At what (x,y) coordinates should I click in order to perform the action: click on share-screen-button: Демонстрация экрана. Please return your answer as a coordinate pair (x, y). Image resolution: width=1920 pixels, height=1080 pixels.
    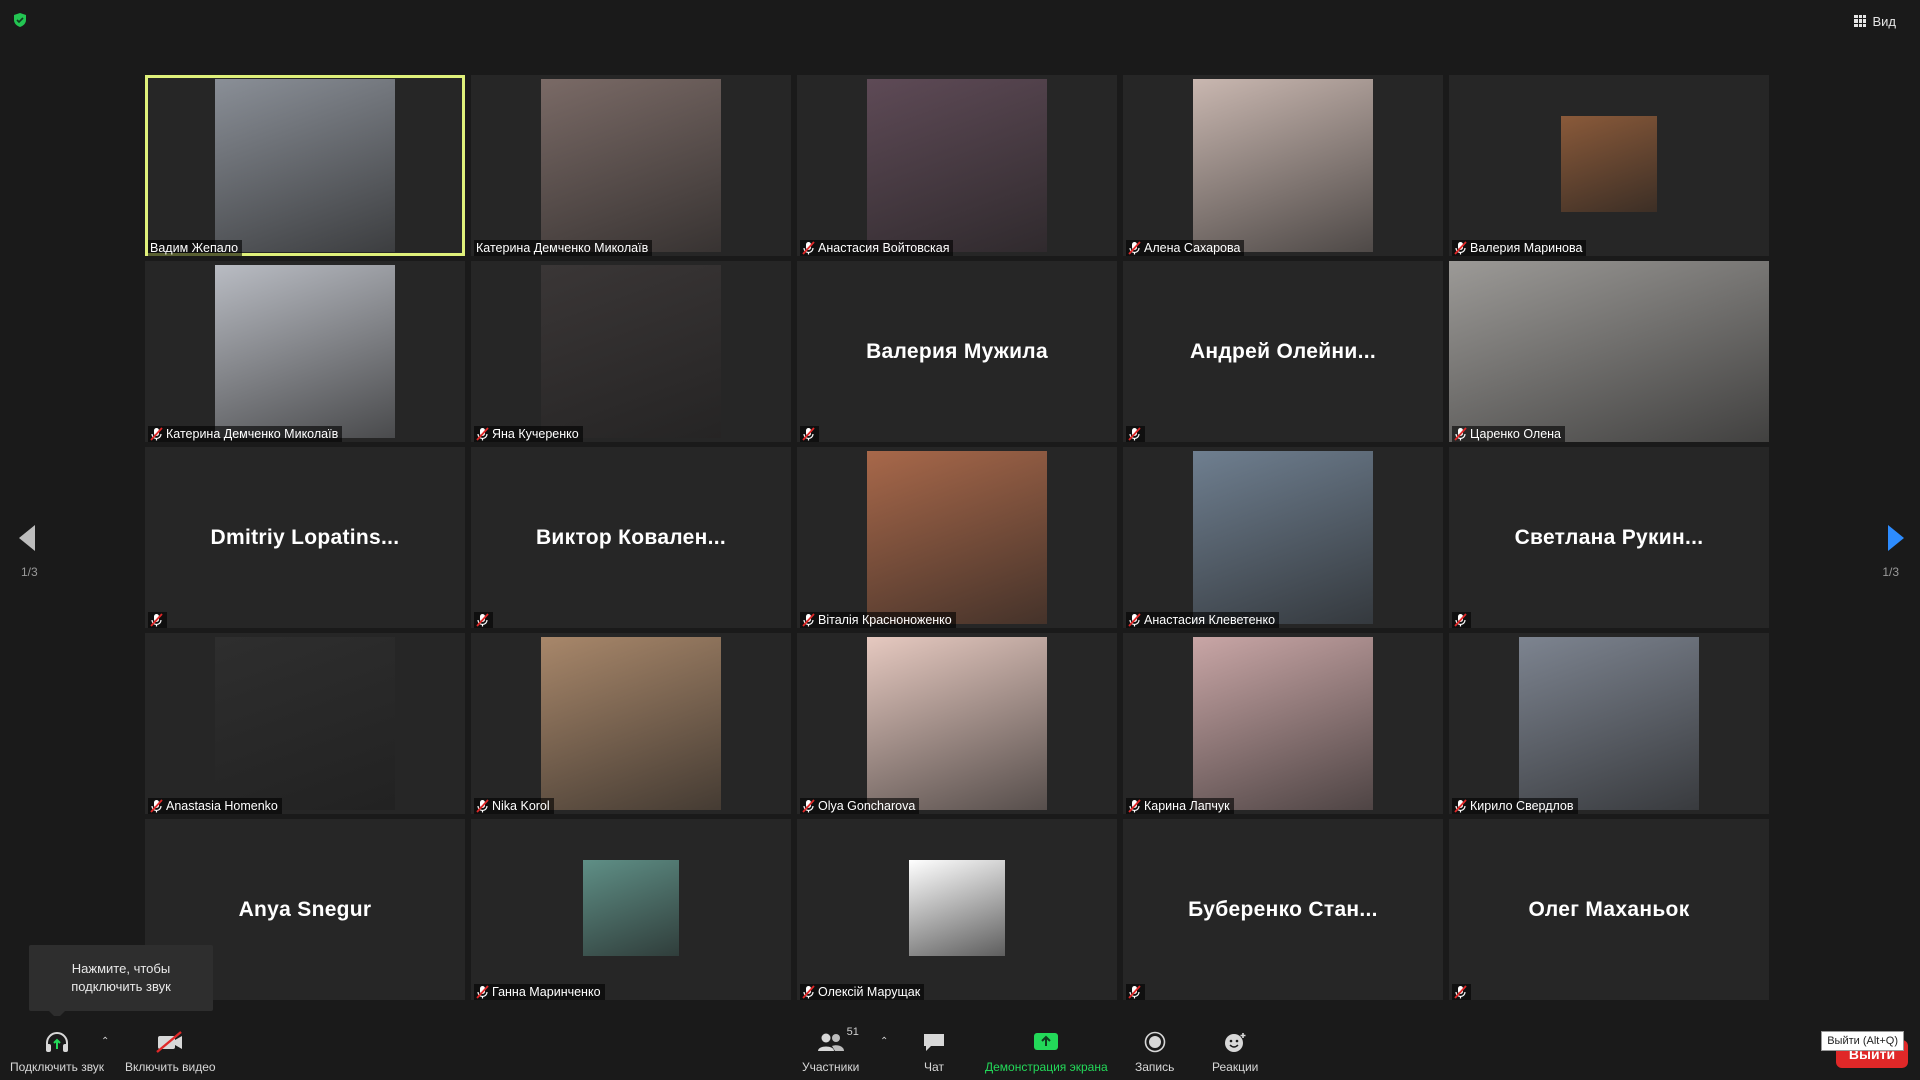
    Looking at the image, I should click on (1046, 1052).